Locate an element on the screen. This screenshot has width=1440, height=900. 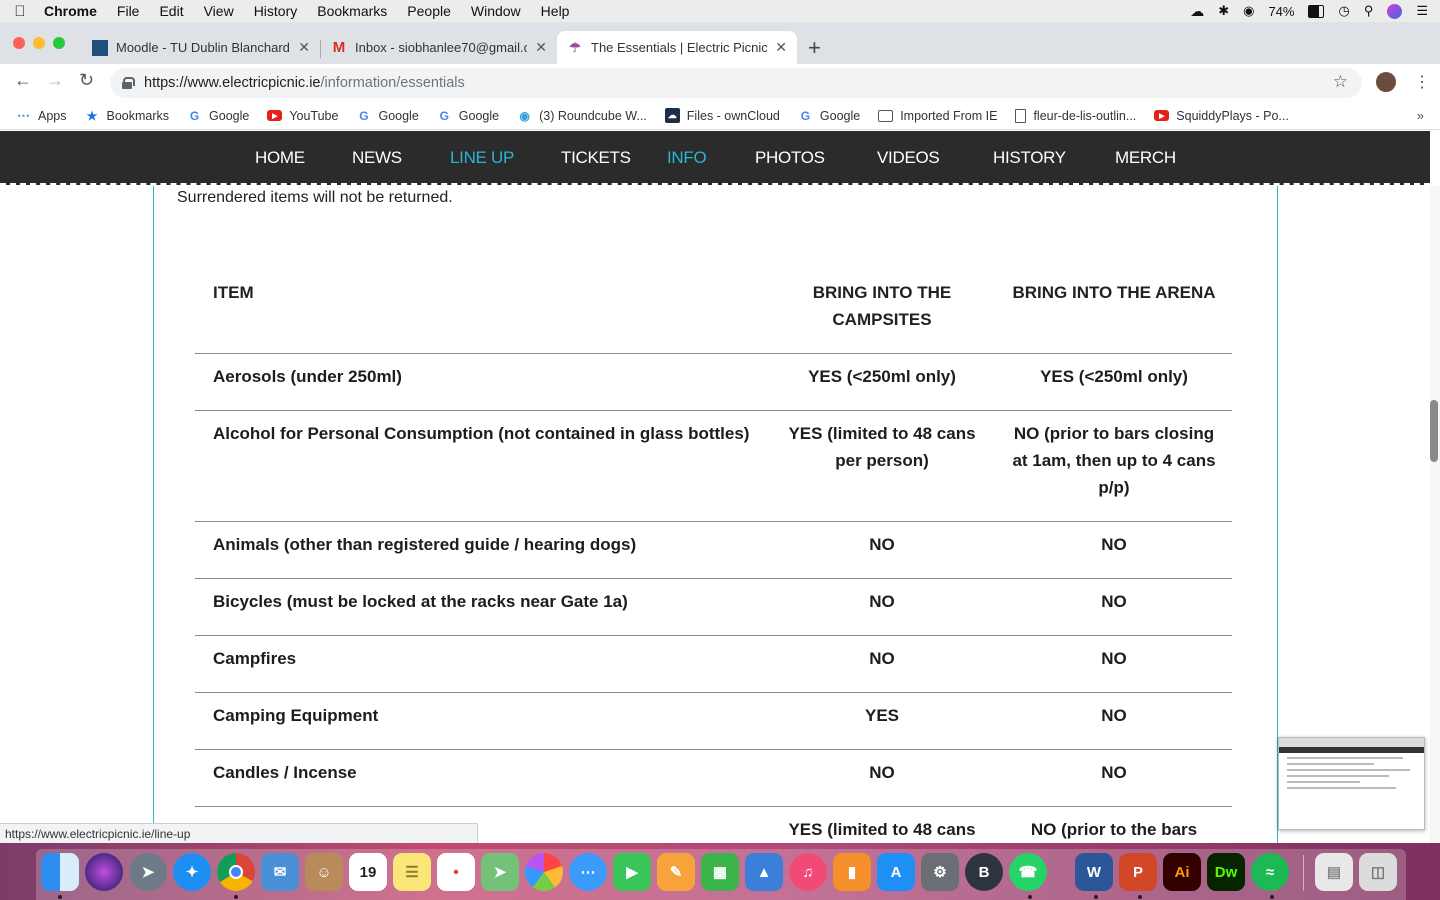
numbers-icon: ▦ is located at coordinates (720, 872).